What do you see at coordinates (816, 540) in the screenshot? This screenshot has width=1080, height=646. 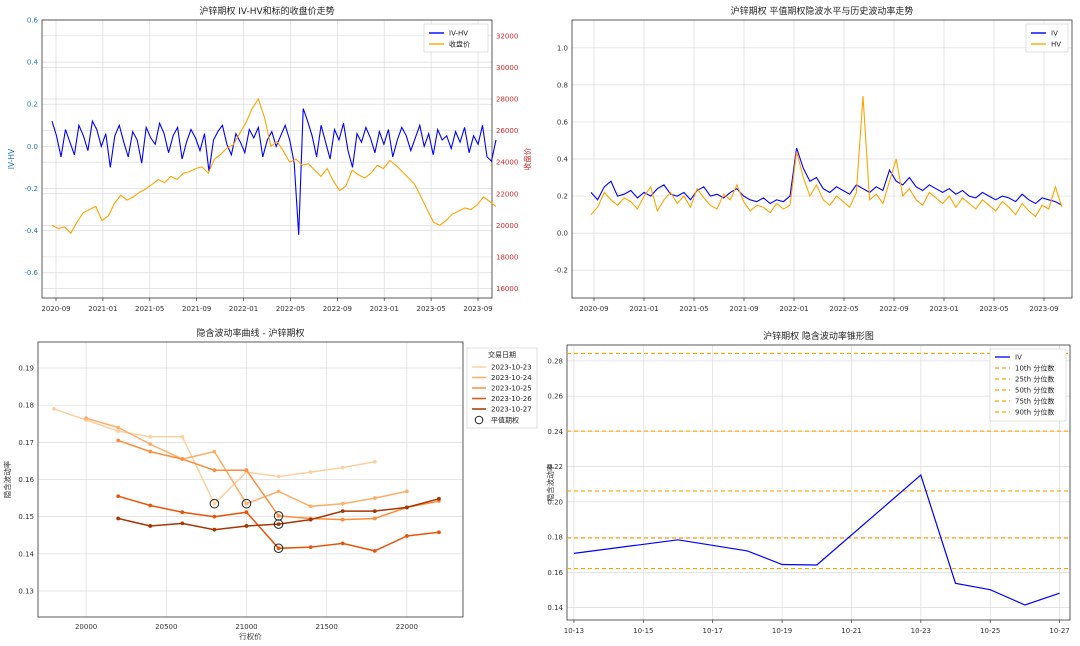 I see `iv-line` at bounding box center [816, 540].